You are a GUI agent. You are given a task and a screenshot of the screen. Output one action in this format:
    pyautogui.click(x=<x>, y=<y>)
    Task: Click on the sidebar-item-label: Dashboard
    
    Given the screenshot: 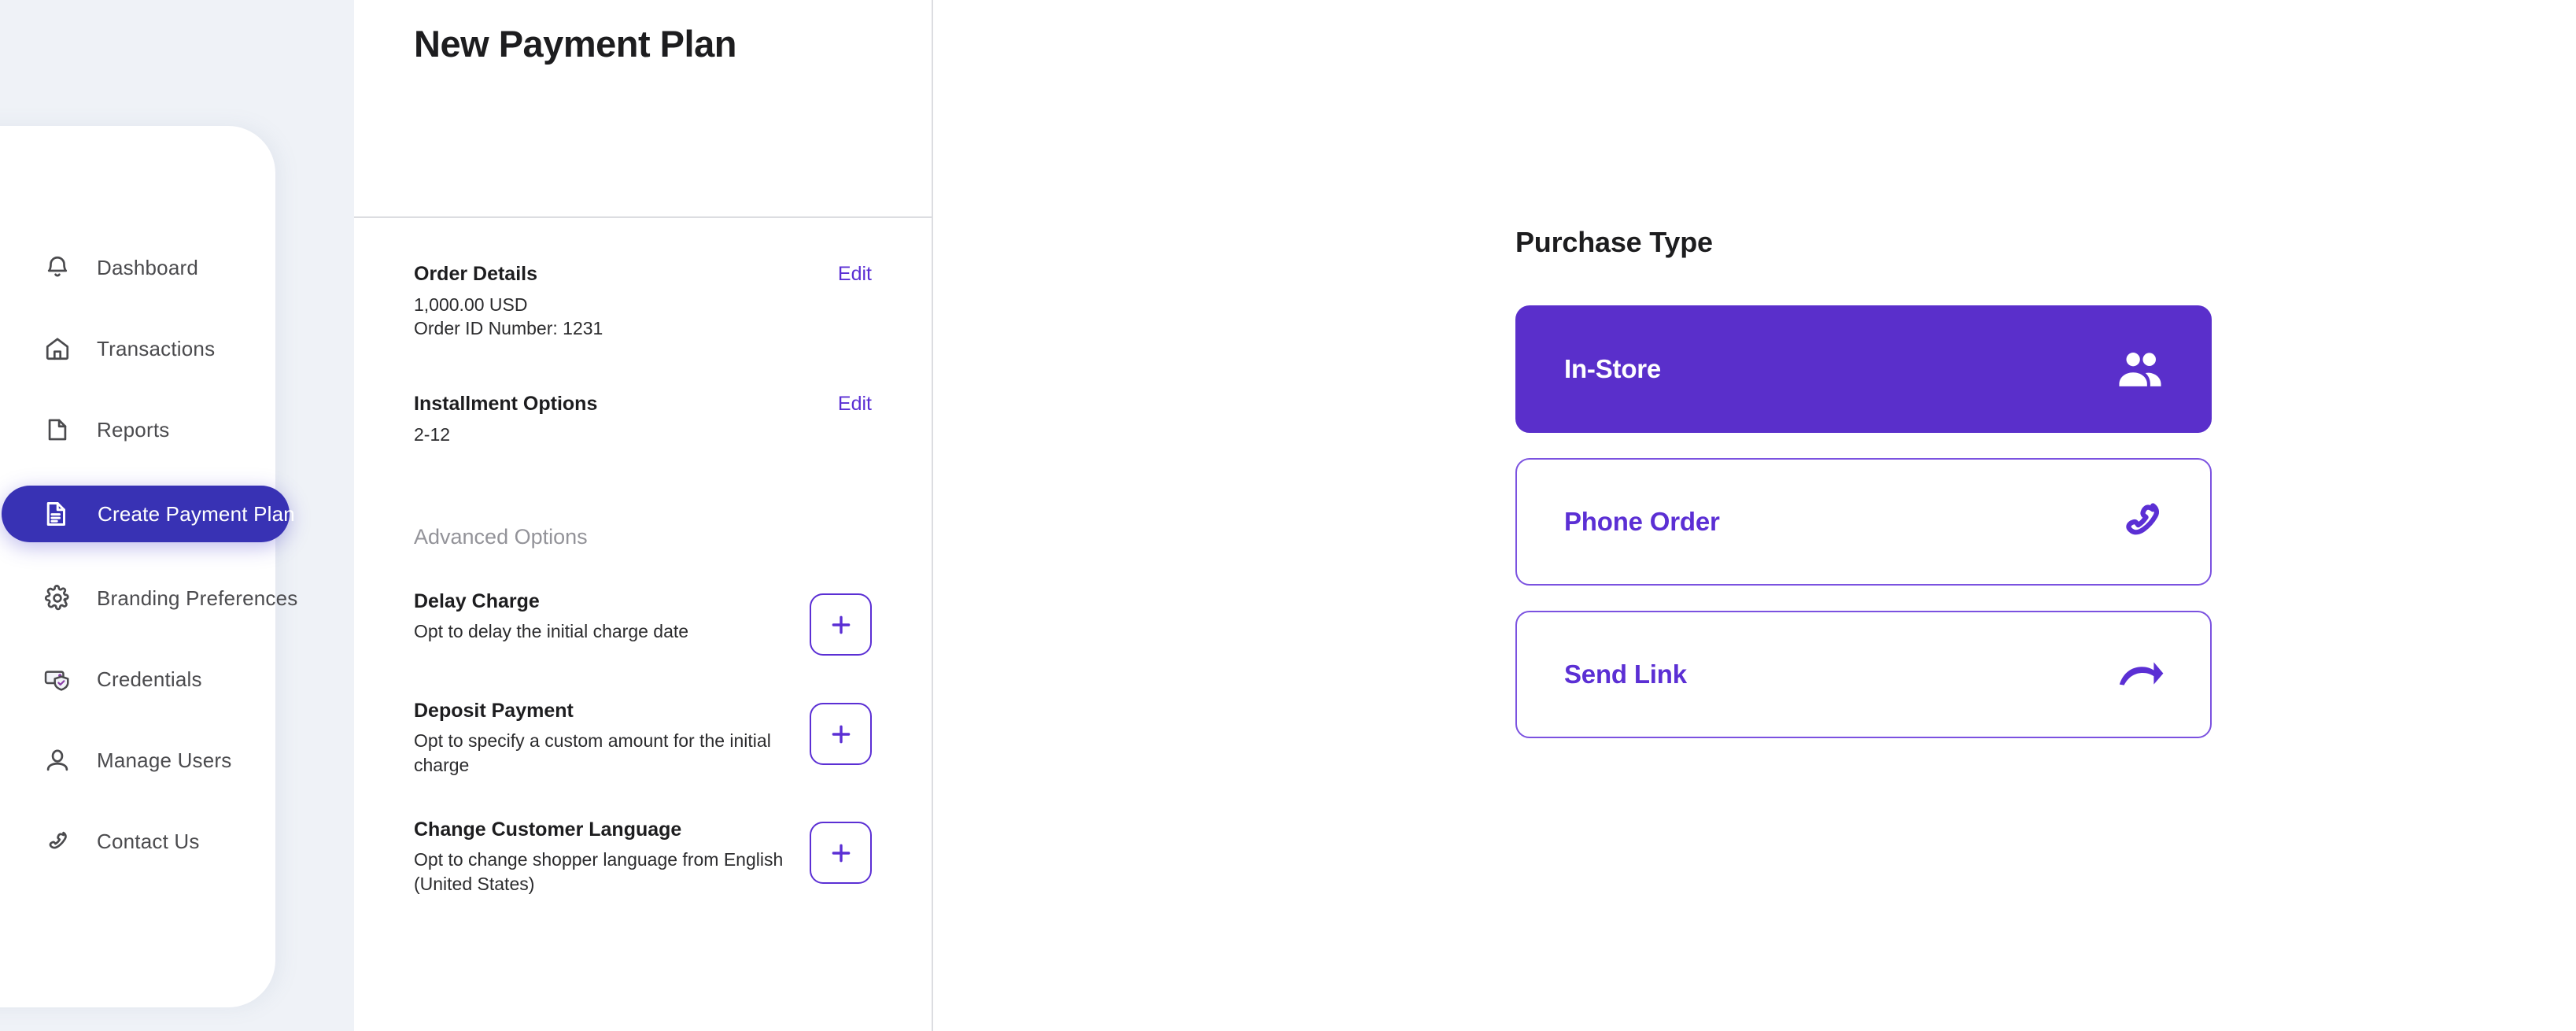 What is the action you would take?
    pyautogui.click(x=147, y=267)
    